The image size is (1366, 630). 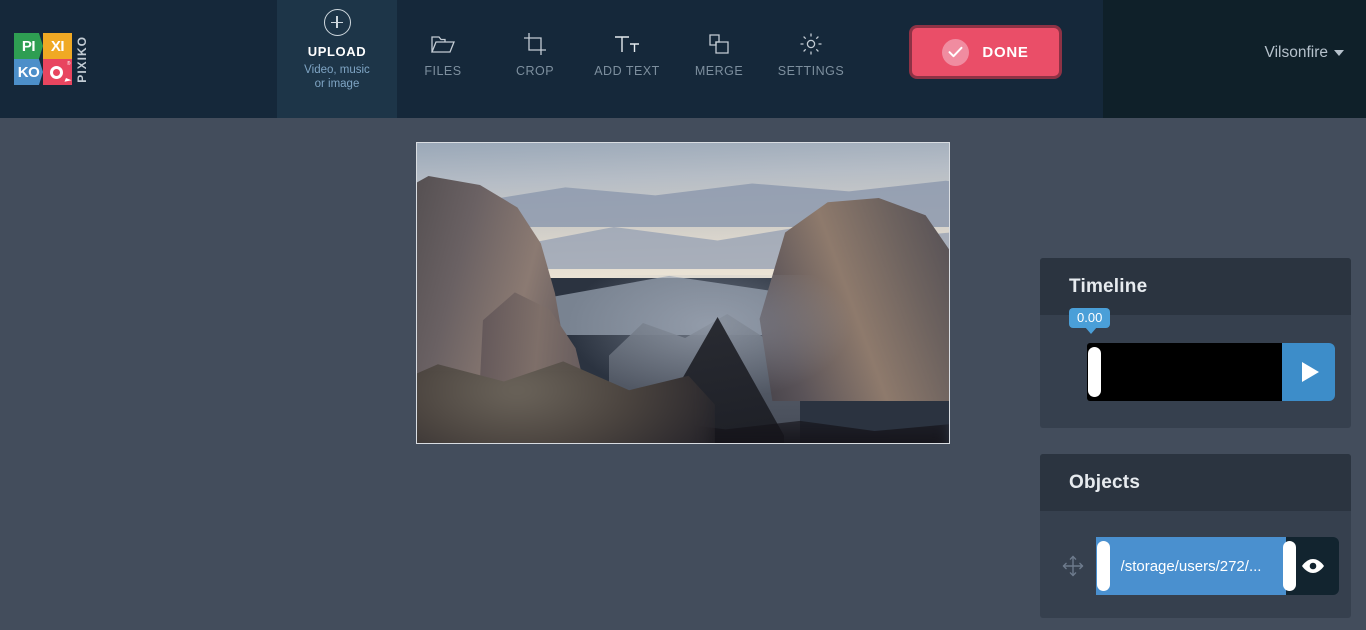 What do you see at coordinates (719, 71) in the screenshot?
I see `tool-merge-label: MERGE` at bounding box center [719, 71].